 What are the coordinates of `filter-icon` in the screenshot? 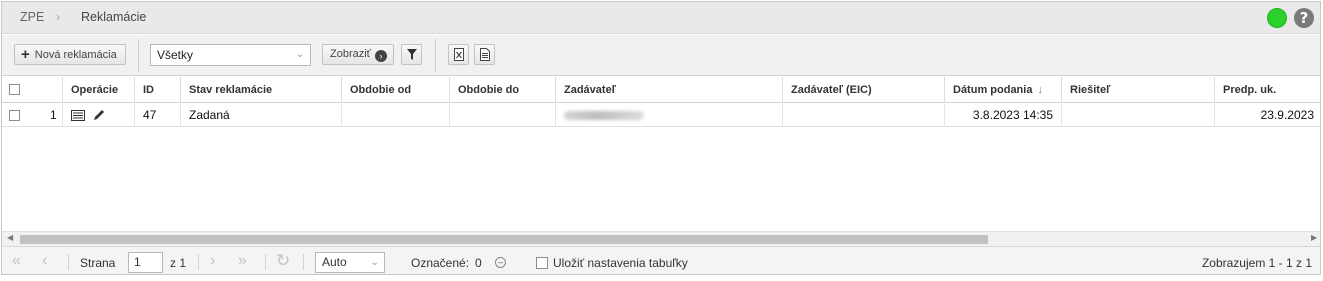 It's located at (411, 54).